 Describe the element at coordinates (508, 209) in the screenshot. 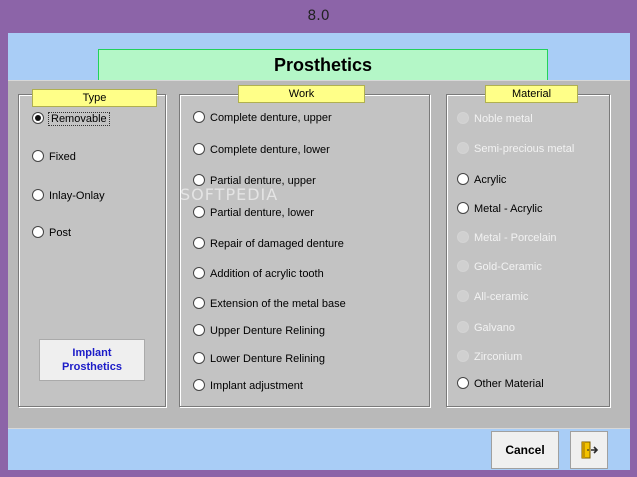

I see `material-option-label: Metal - Acrylic` at that location.